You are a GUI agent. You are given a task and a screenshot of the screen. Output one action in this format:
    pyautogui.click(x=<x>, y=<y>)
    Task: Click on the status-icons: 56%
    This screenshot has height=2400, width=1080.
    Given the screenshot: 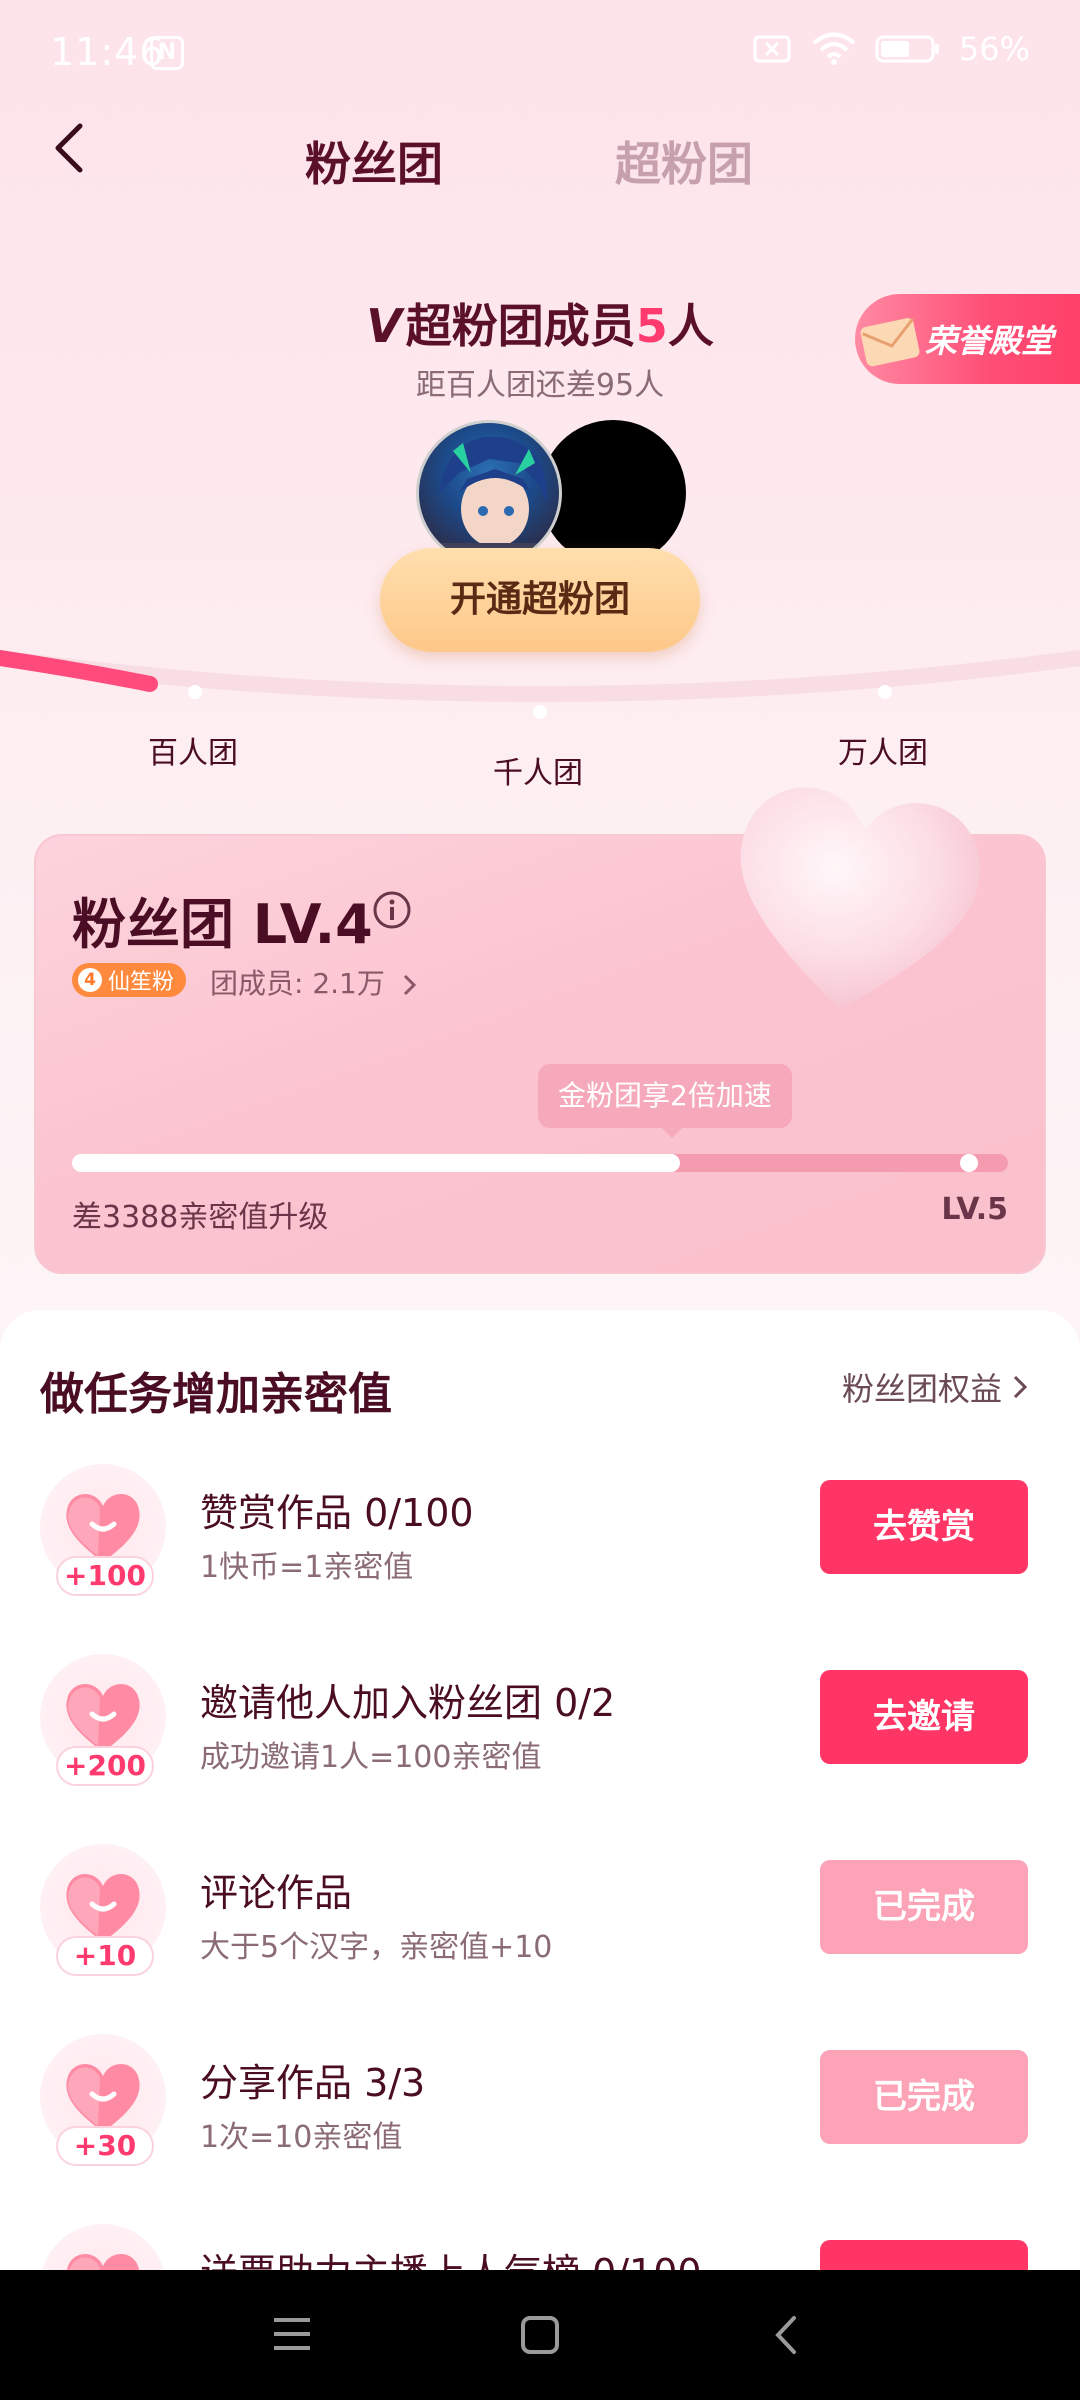 What is the action you would take?
    pyautogui.click(x=891, y=49)
    